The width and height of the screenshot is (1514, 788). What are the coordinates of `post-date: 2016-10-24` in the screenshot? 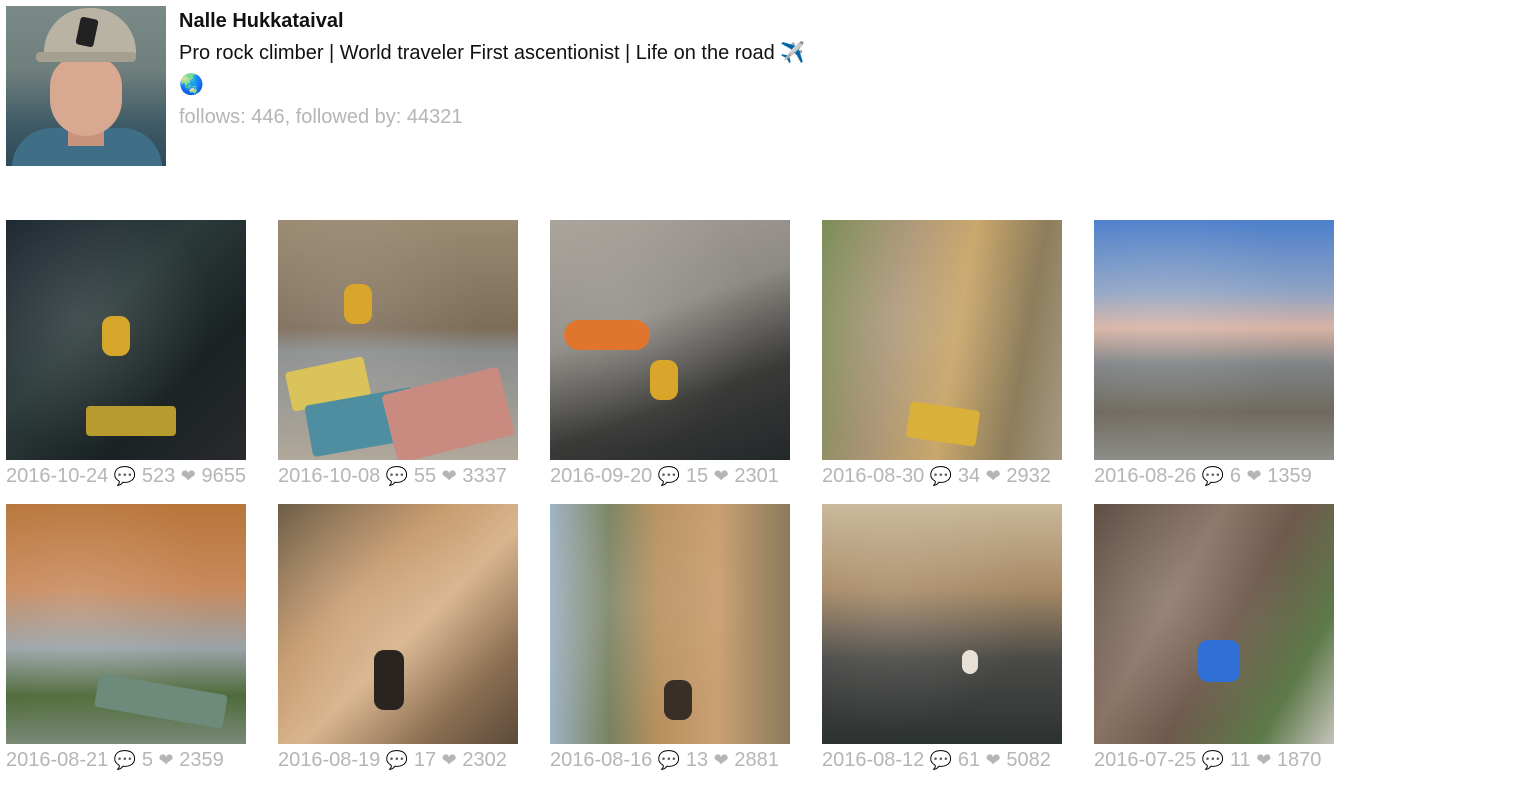 It's located at (57, 476).